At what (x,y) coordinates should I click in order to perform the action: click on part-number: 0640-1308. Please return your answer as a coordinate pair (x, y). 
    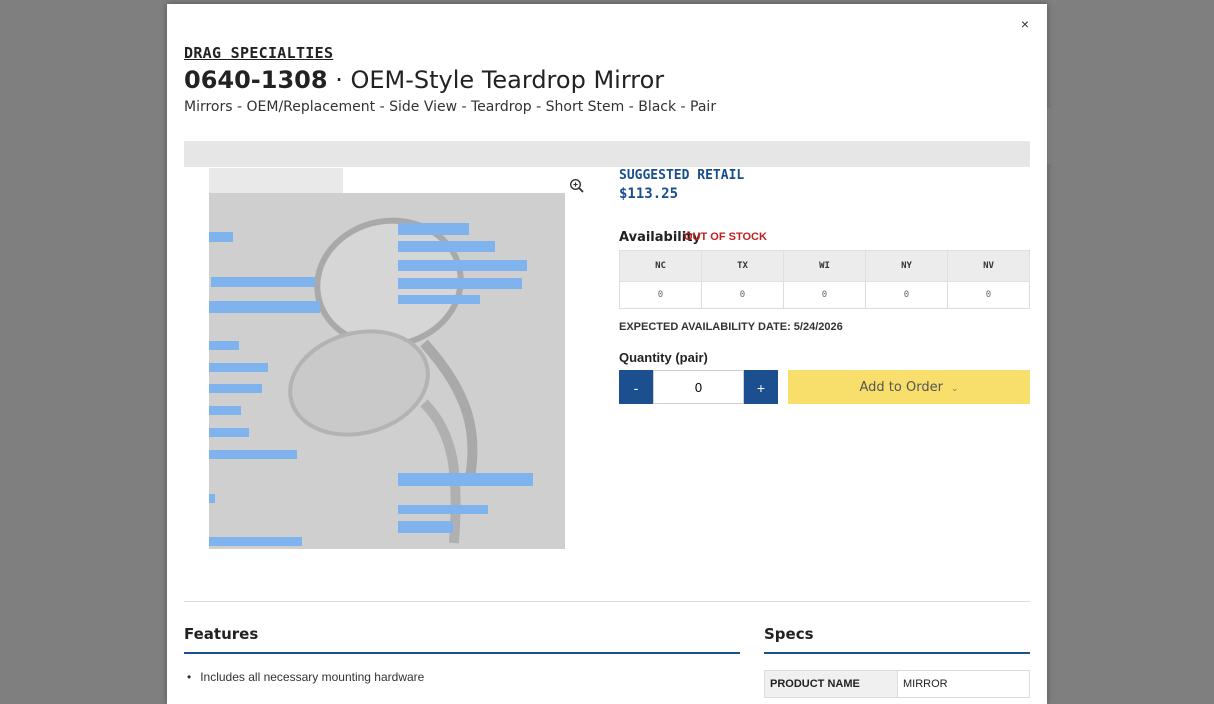
    Looking at the image, I should click on (256, 80).